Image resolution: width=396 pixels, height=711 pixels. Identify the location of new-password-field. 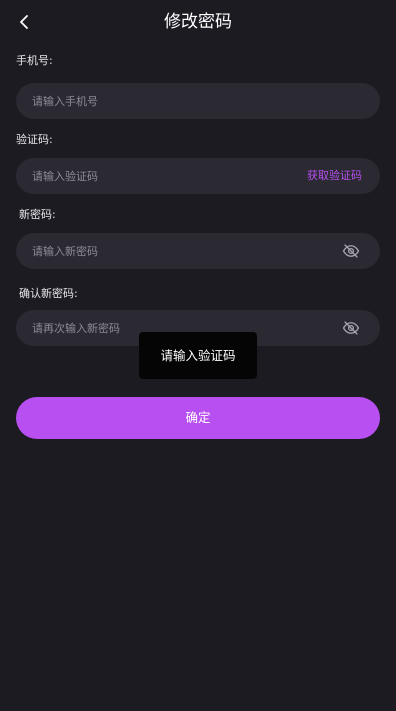
(198, 251).